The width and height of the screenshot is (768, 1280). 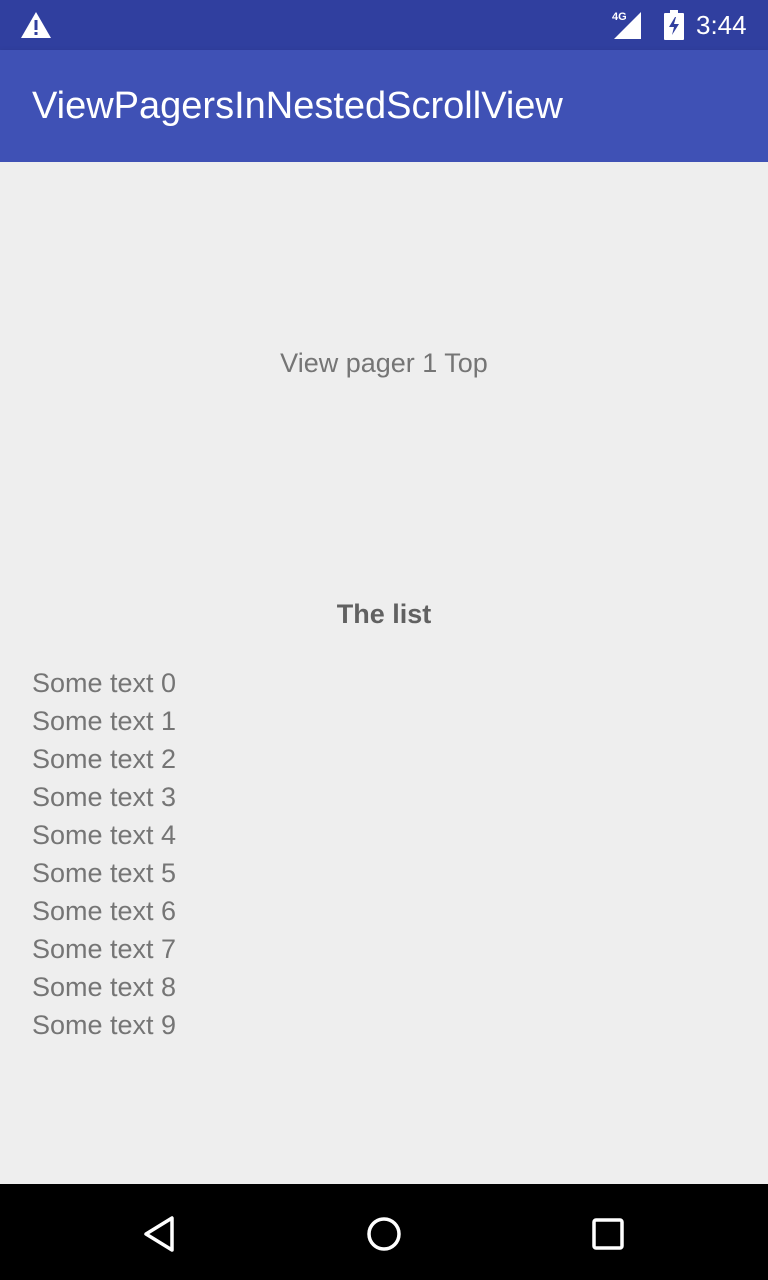 What do you see at coordinates (619, 17) in the screenshot?
I see `network-type-label: 4G` at bounding box center [619, 17].